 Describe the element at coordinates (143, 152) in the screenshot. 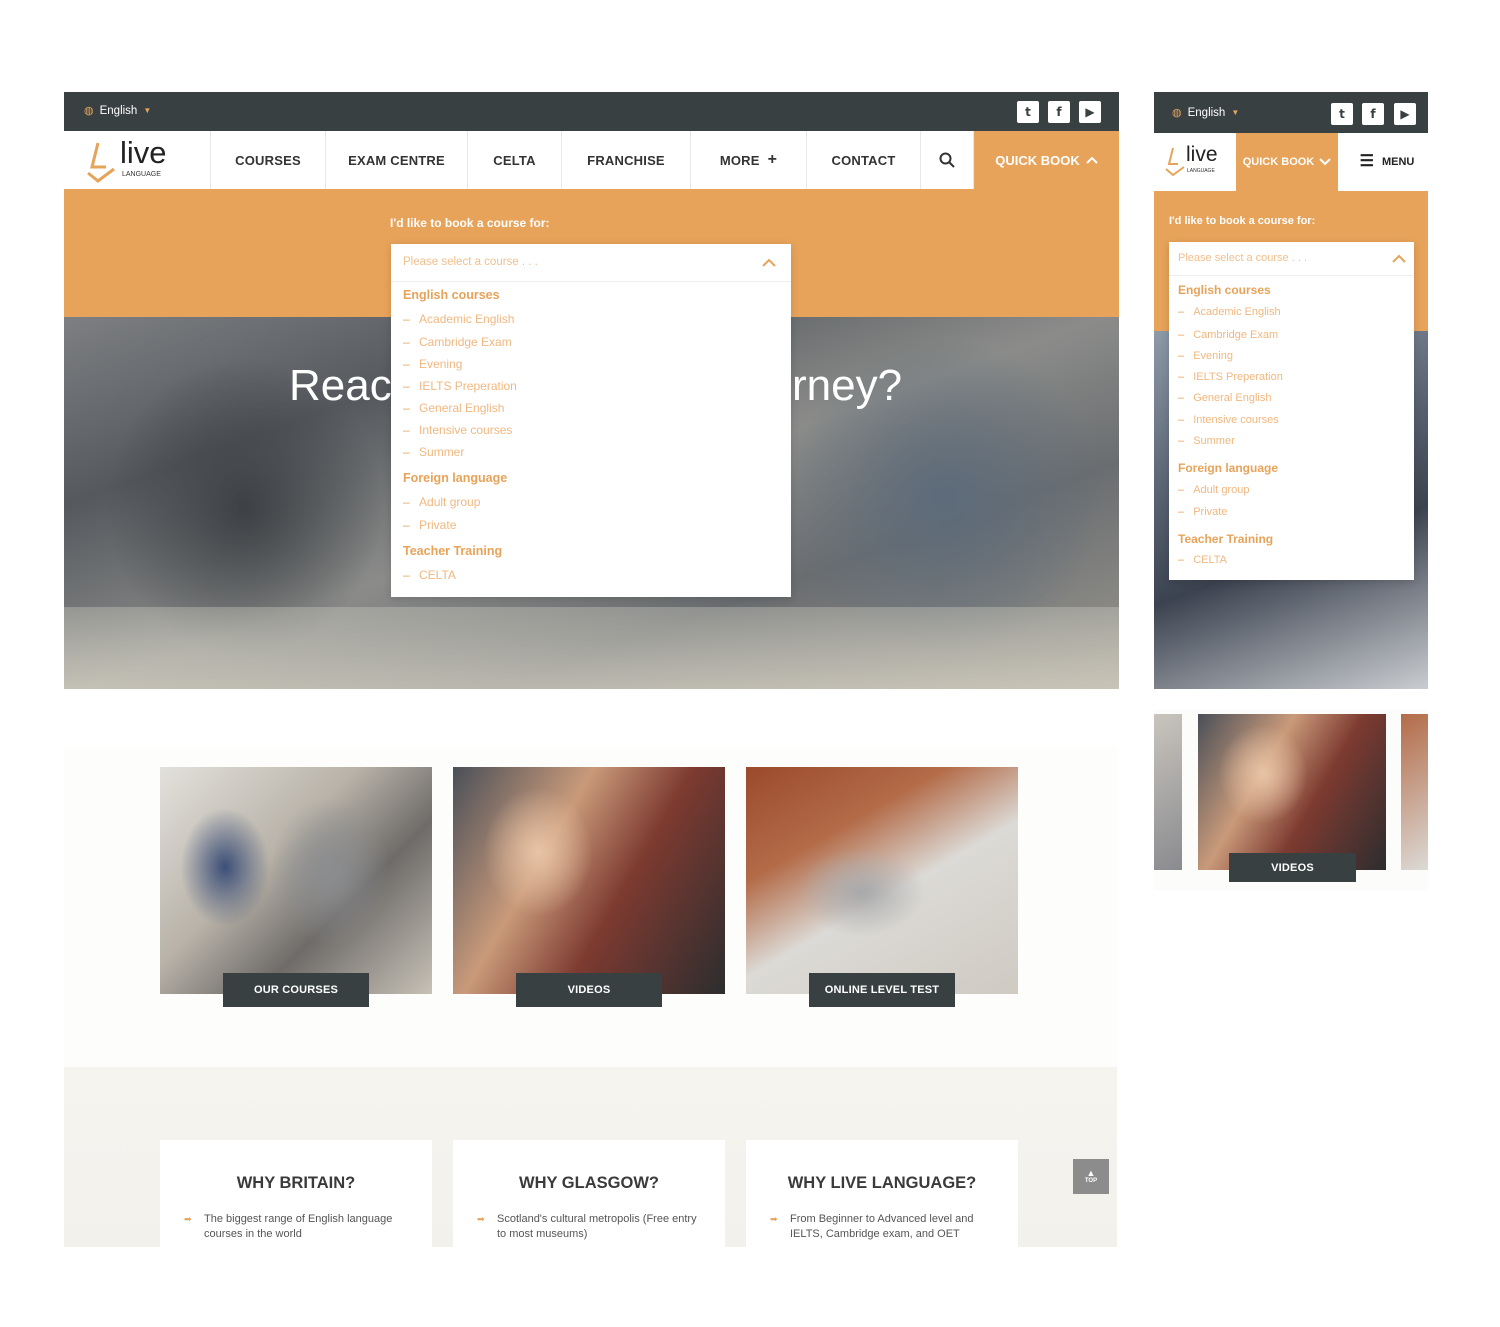

I see `logo-word: live` at that location.